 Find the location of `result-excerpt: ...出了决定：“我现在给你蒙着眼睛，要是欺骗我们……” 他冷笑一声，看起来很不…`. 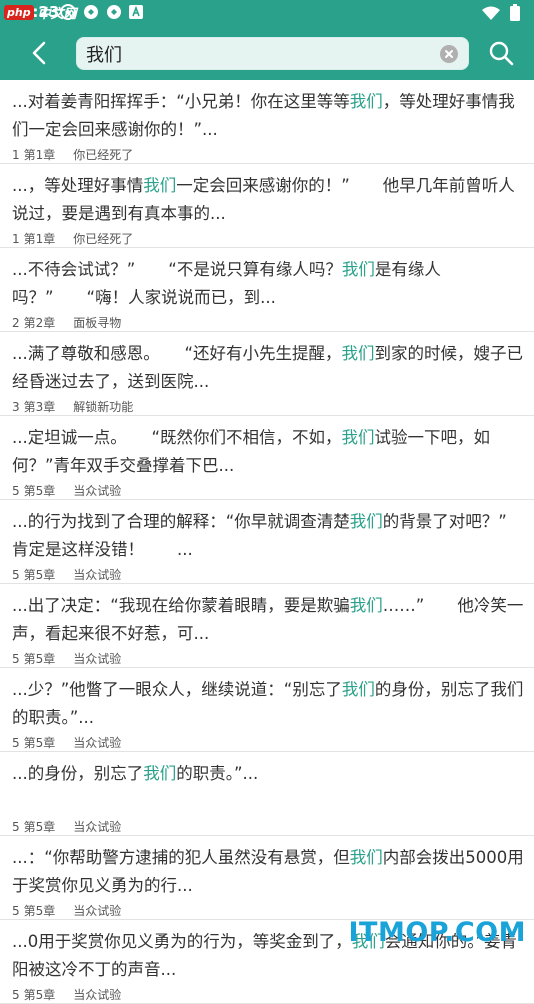

result-excerpt: ...出了决定：“我现在给你蒙着眼睛，要是欺骗我们……” 他冷笑一声，看起来很不… is located at coordinates (268, 620).